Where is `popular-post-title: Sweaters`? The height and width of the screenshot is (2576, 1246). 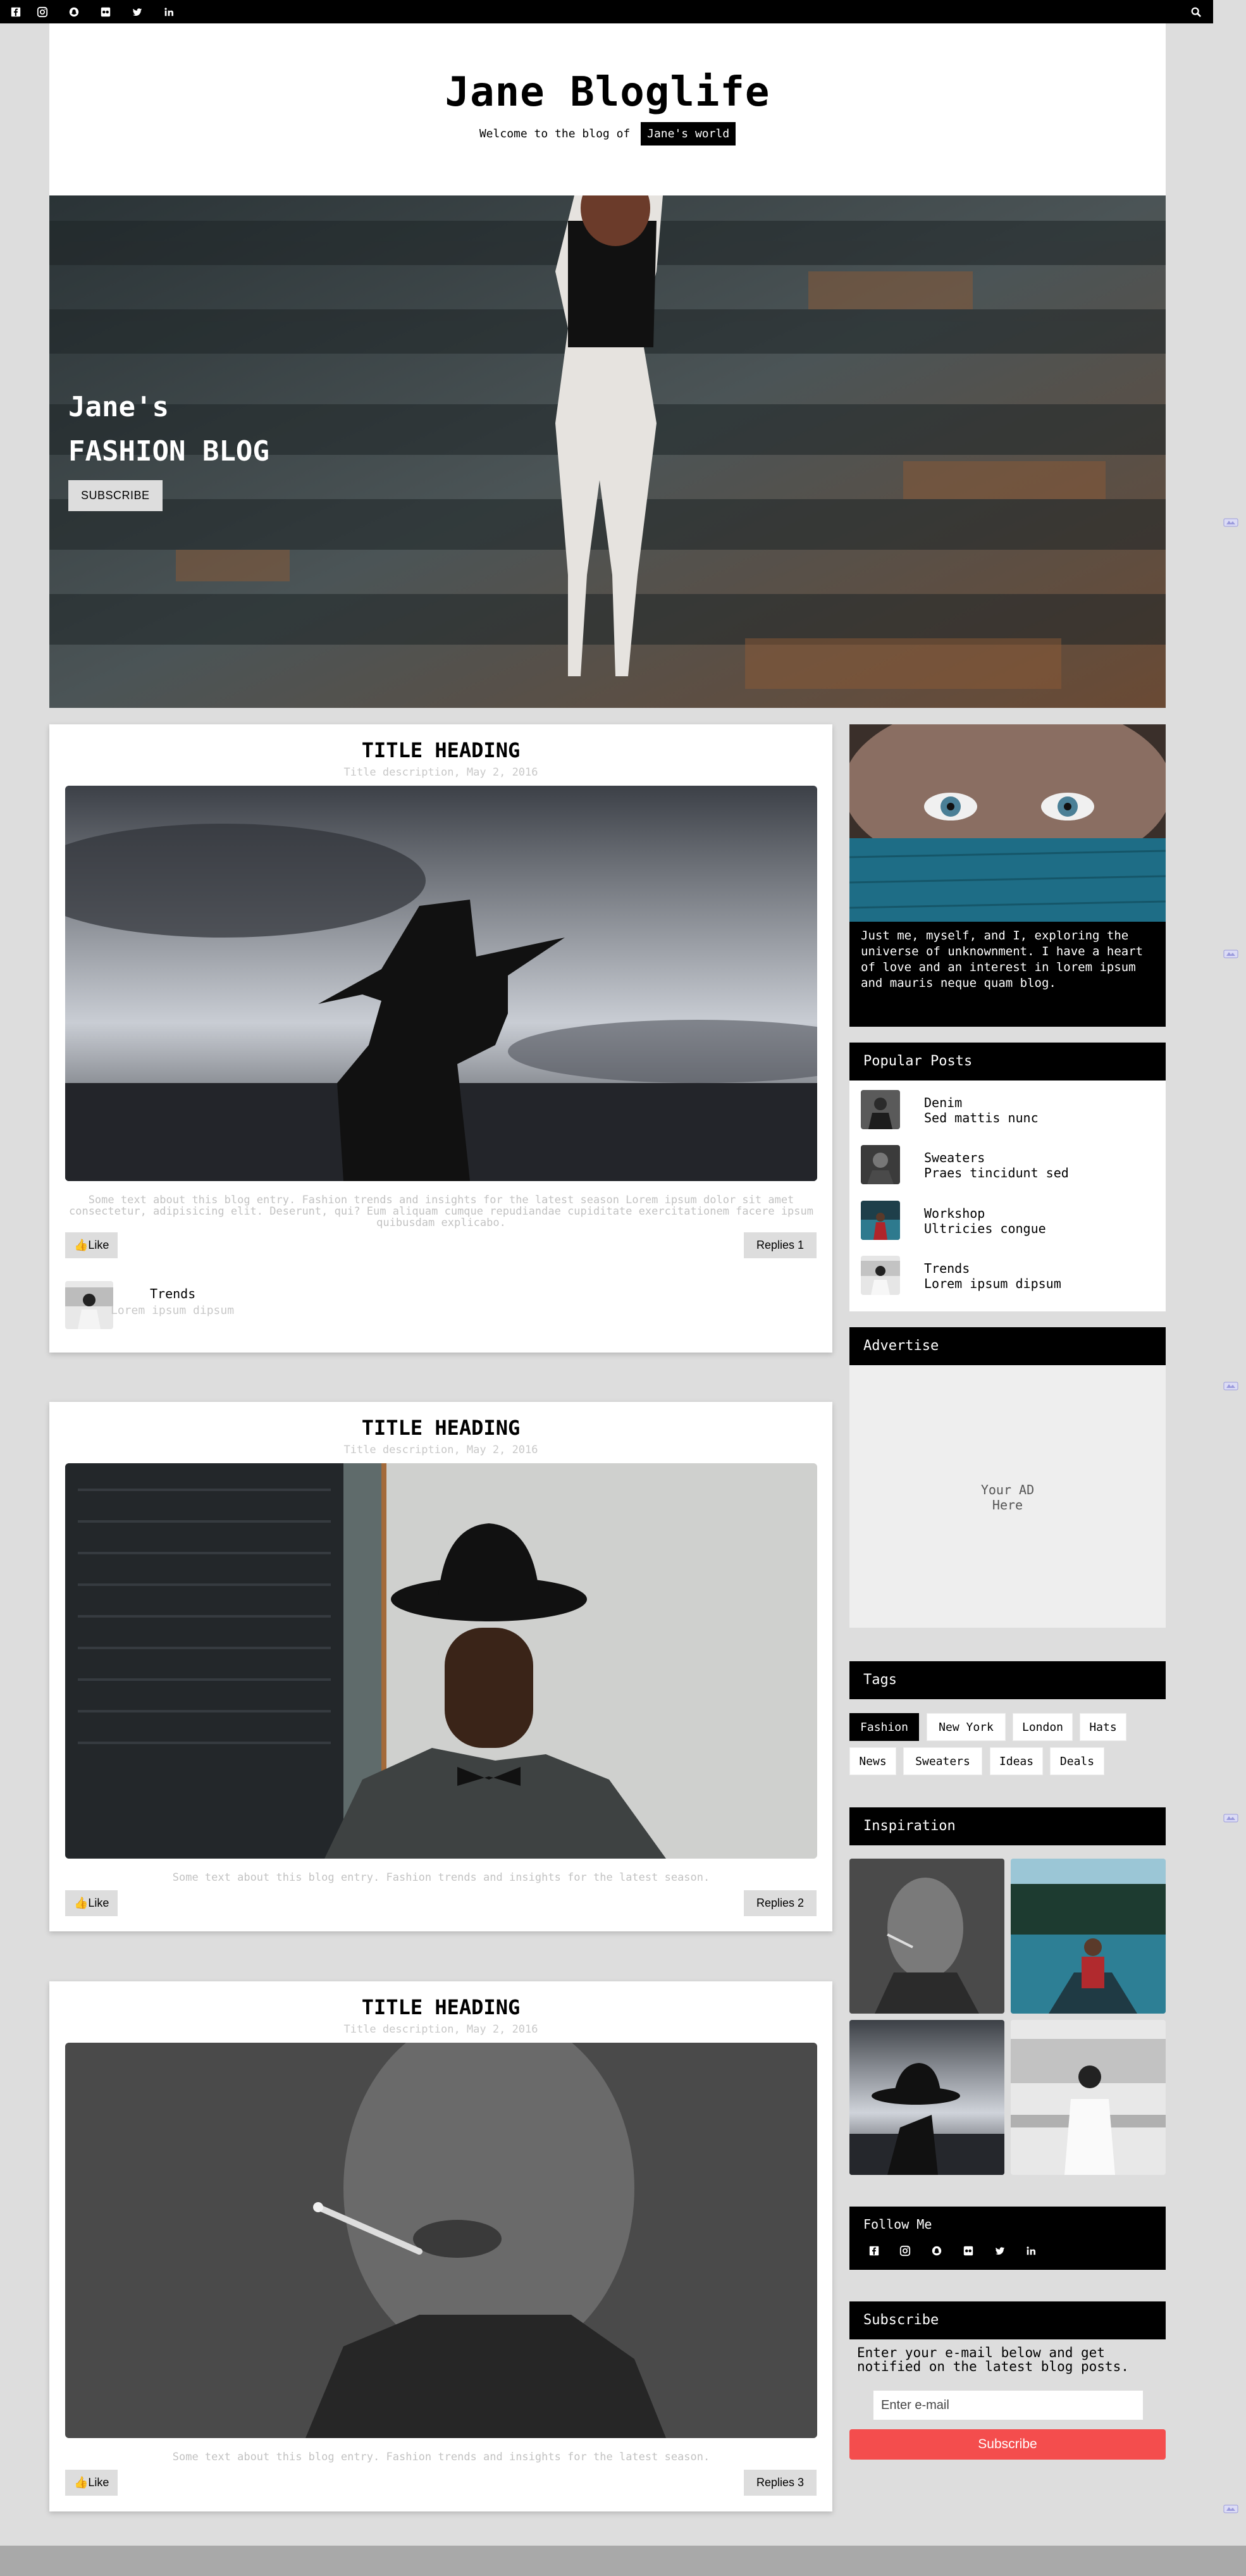 popular-post-title: Sweaters is located at coordinates (954, 1157).